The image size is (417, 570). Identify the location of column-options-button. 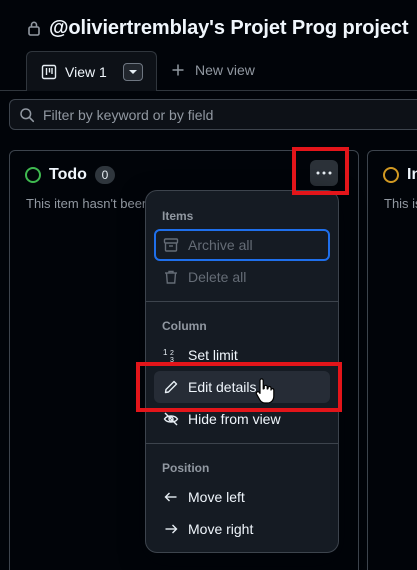
(324, 173).